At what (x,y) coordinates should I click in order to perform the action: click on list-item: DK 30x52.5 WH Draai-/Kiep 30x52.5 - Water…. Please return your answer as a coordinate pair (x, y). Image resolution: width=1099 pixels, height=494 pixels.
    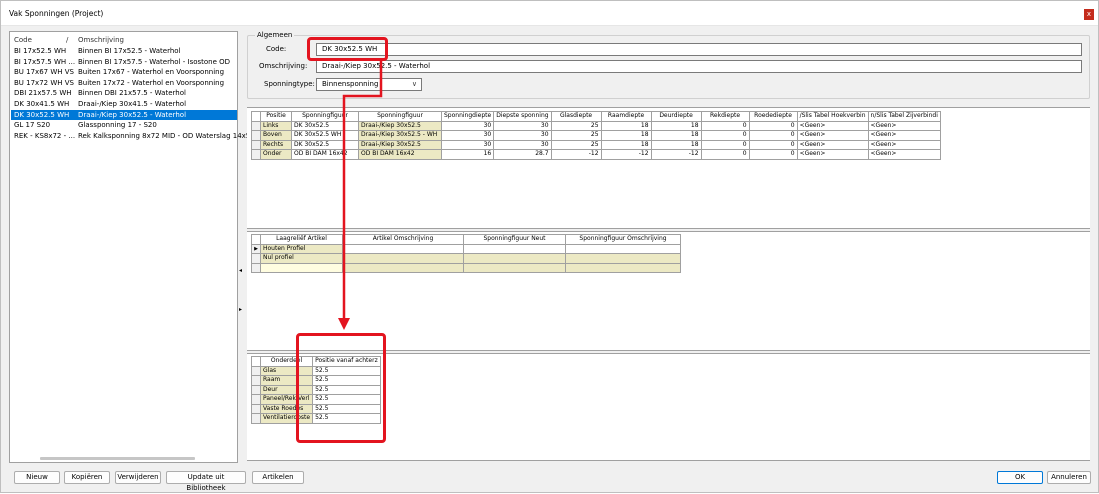
    Looking at the image, I should click on (124, 114).